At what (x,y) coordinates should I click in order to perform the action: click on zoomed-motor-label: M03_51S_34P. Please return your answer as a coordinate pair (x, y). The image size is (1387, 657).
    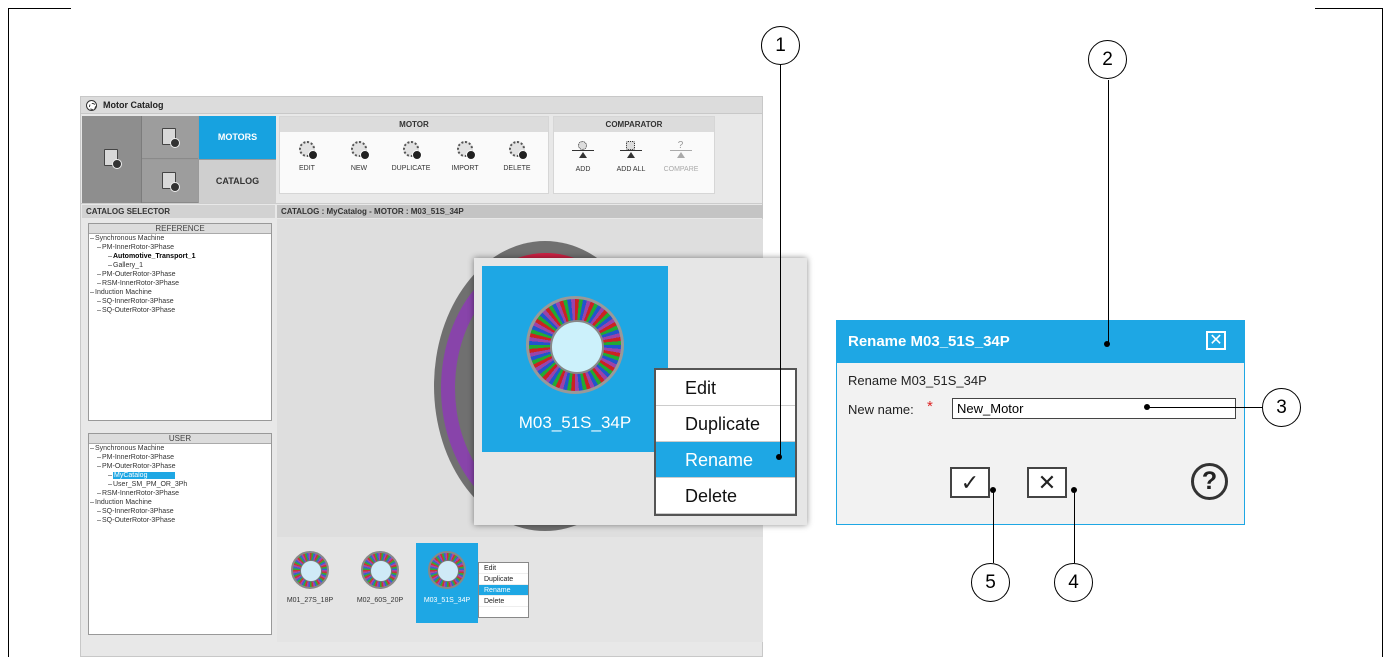
    Looking at the image, I should click on (575, 422).